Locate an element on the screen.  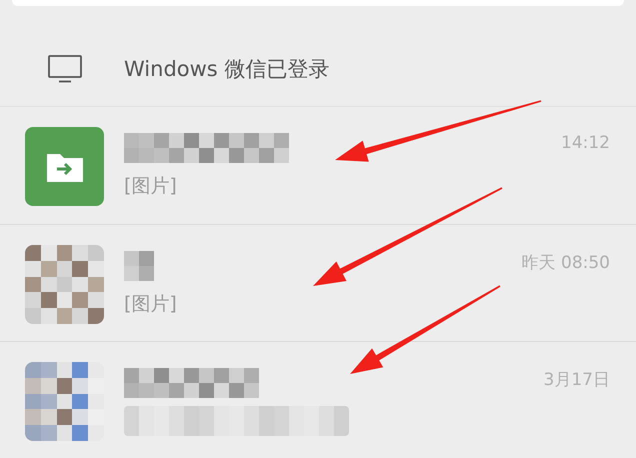
chat-time: 昨天 08:50 is located at coordinates (566, 263).